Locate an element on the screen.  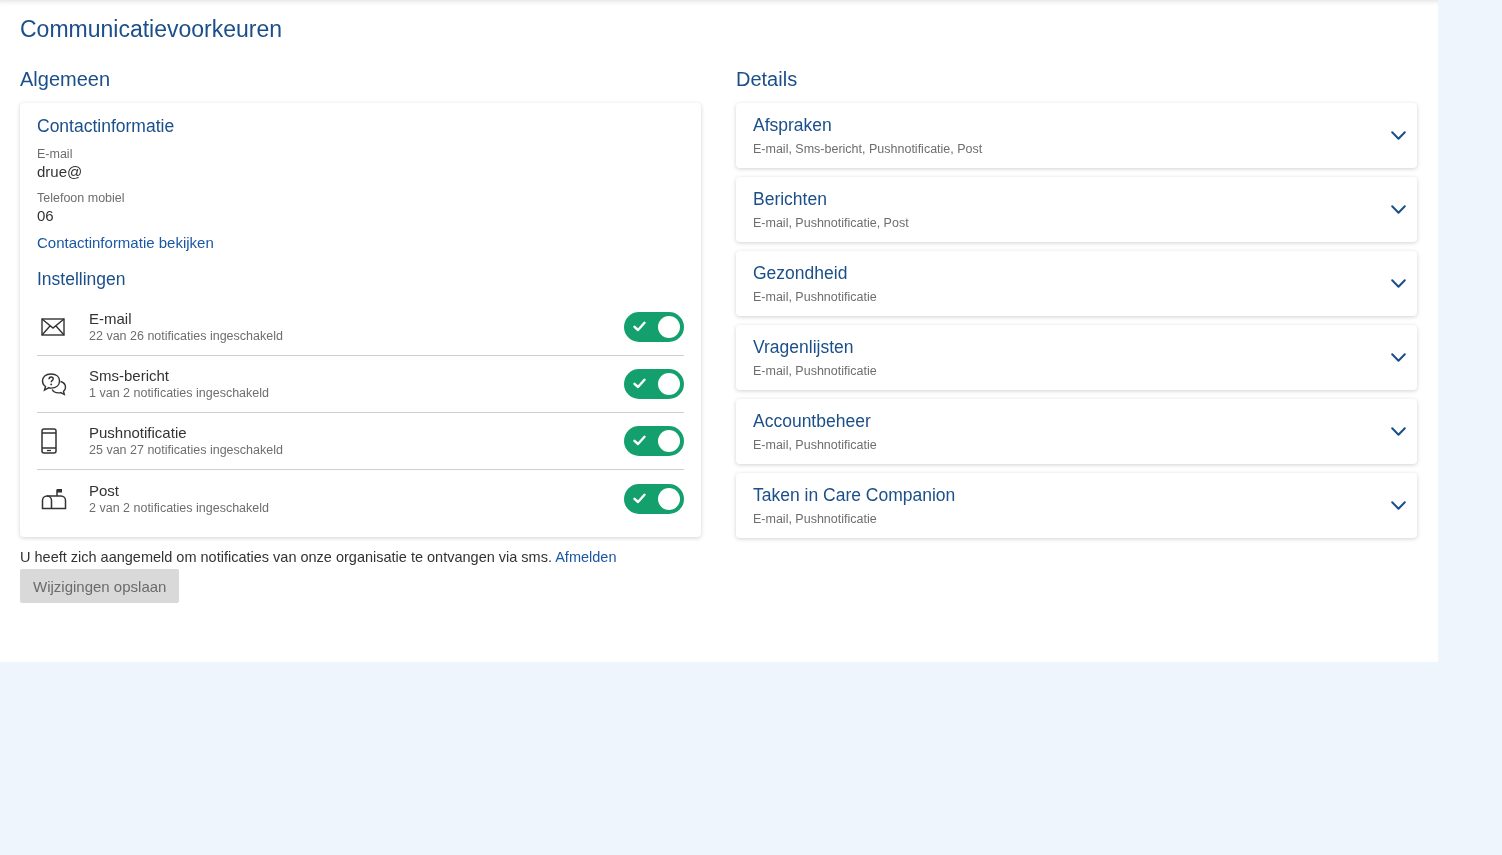
field-value: 06 is located at coordinates (45, 216).